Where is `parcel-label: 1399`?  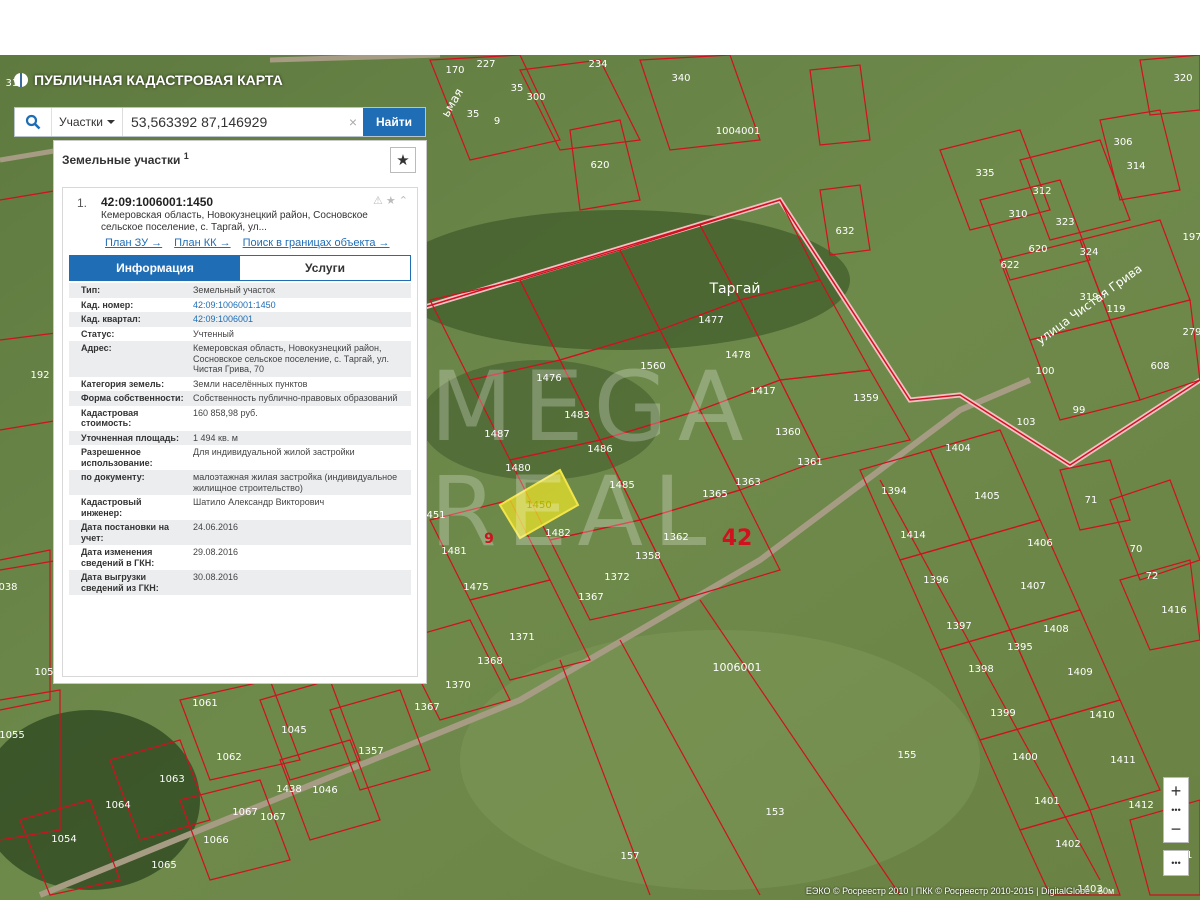
parcel-label: 1399 is located at coordinates (1002, 713).